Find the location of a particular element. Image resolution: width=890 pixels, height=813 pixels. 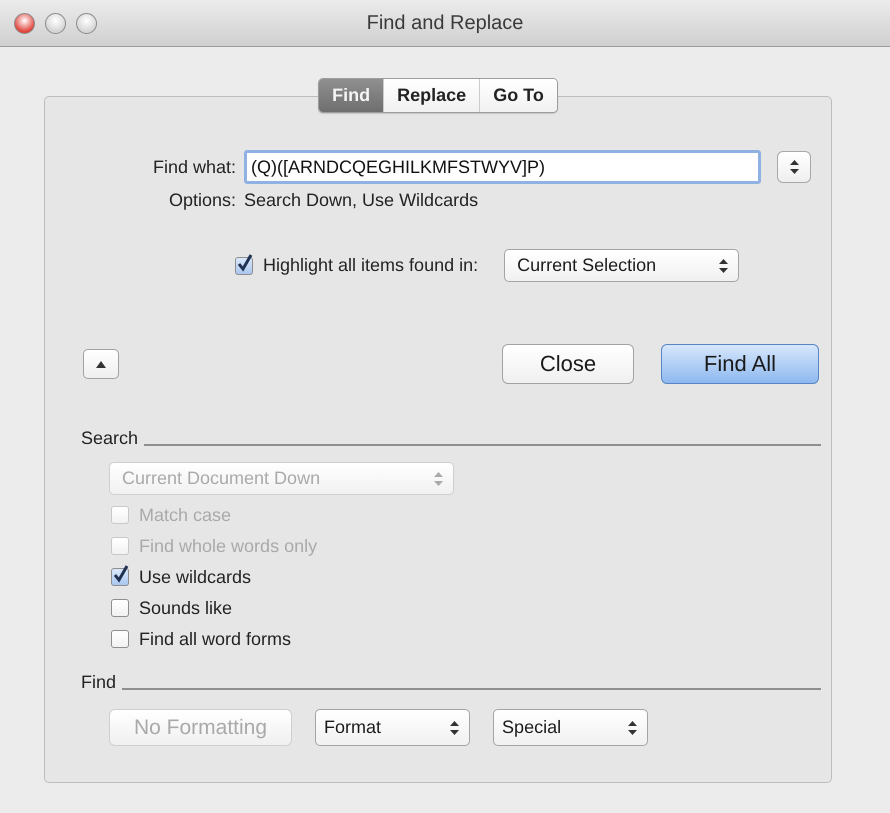

options-text: Search Down, Use Wildcards is located at coordinates (361, 200).